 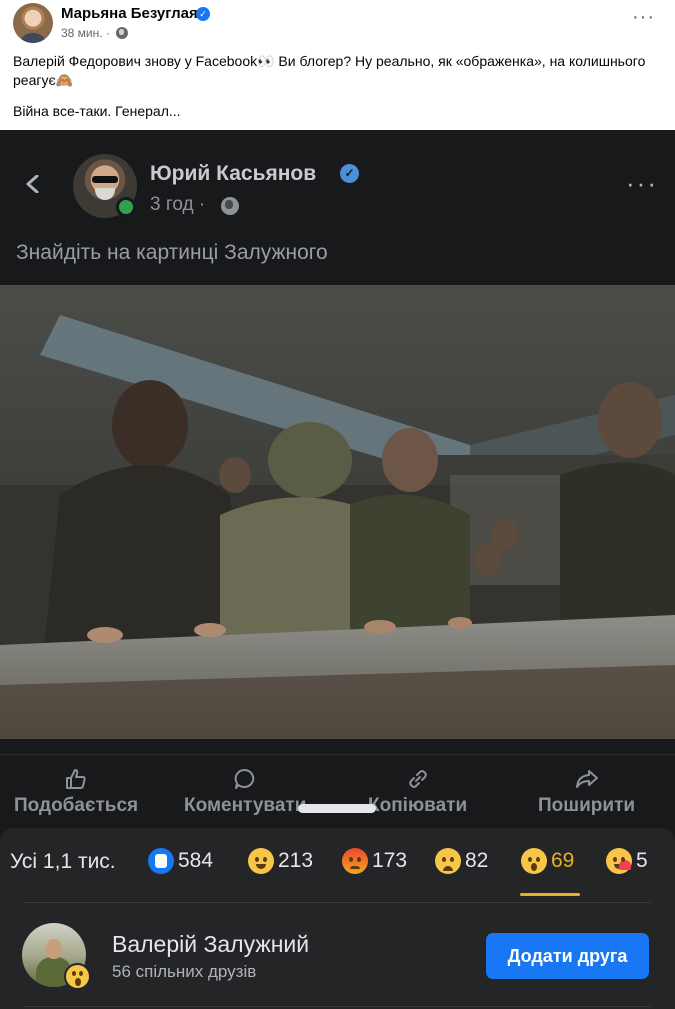 I want to click on thumbs-up-icon, so click(x=76, y=779).